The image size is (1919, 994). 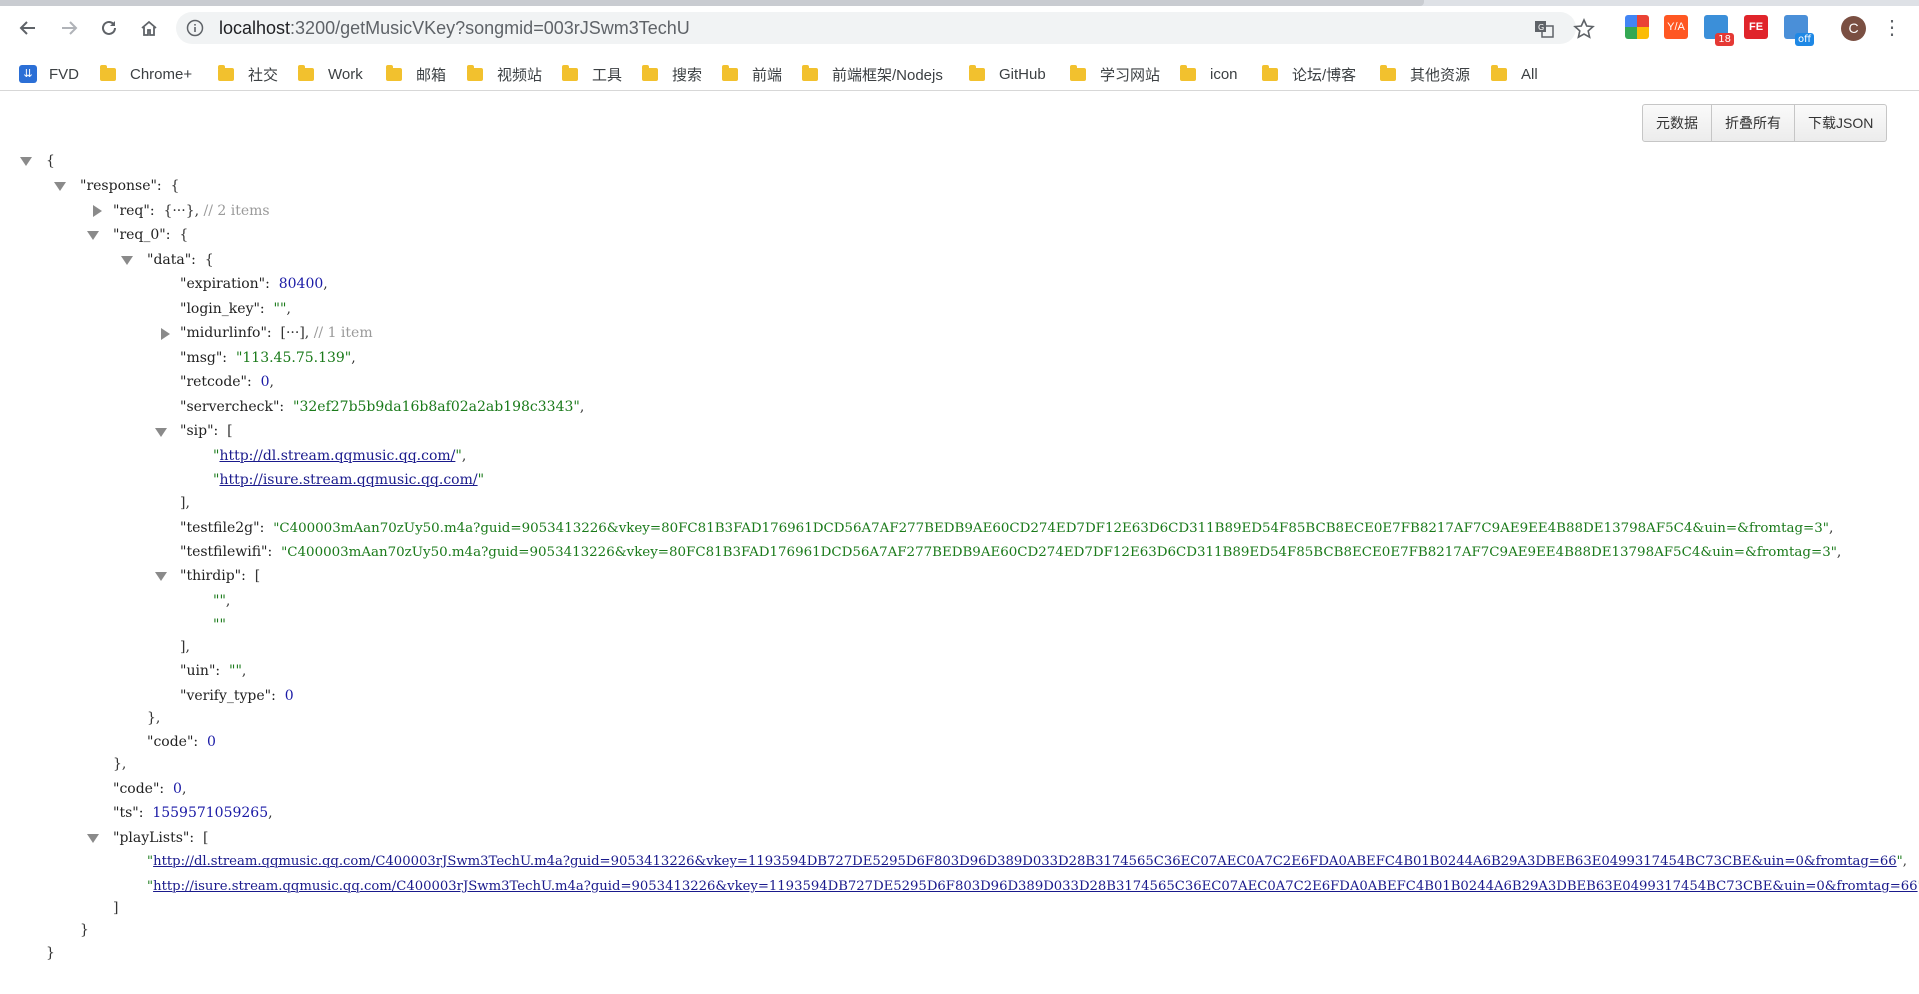 What do you see at coordinates (343, 333) in the screenshot?
I see `json-midurlinfo-summary: // 1 item` at bounding box center [343, 333].